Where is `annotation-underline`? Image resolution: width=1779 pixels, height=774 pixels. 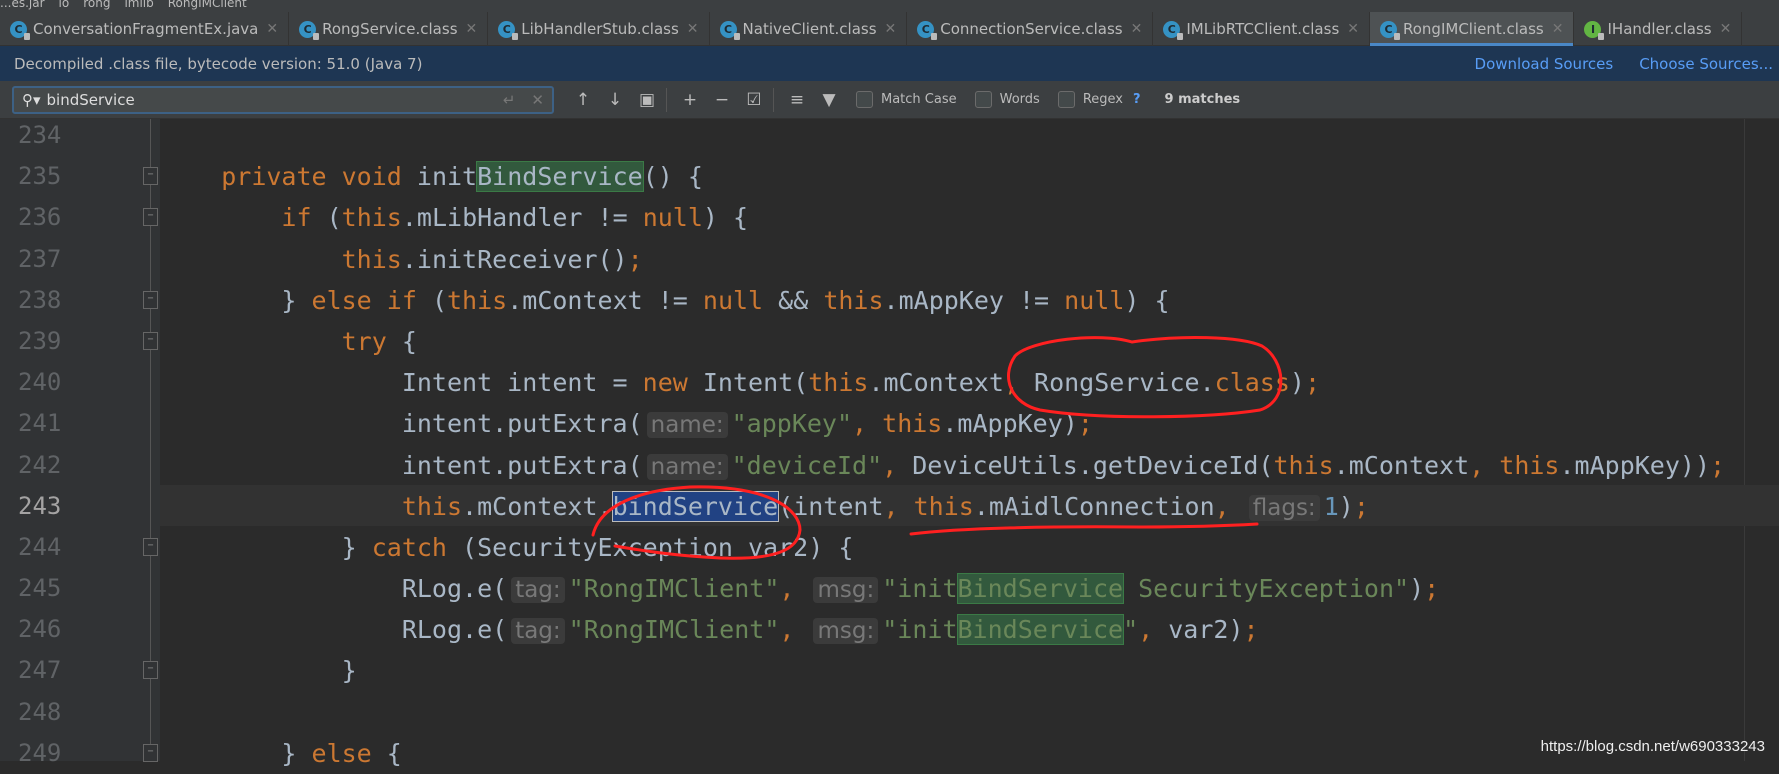 annotation-underline is located at coordinates (1084, 529).